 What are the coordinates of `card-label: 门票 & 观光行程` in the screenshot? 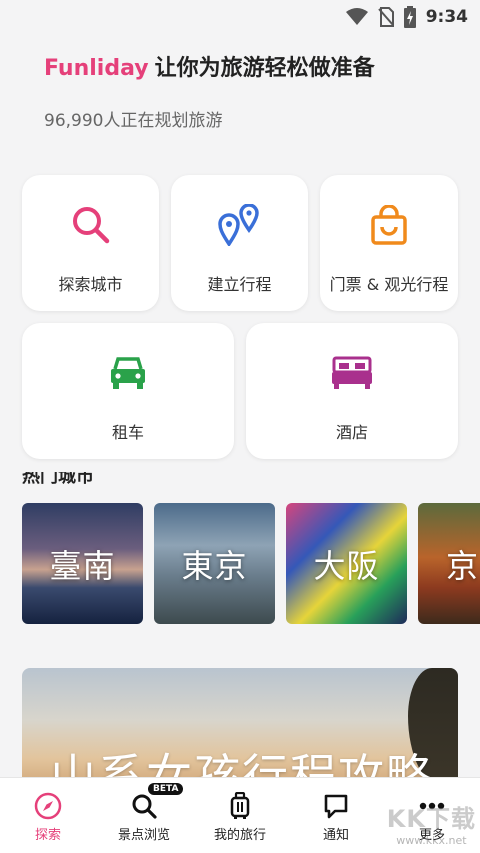 It's located at (389, 284).